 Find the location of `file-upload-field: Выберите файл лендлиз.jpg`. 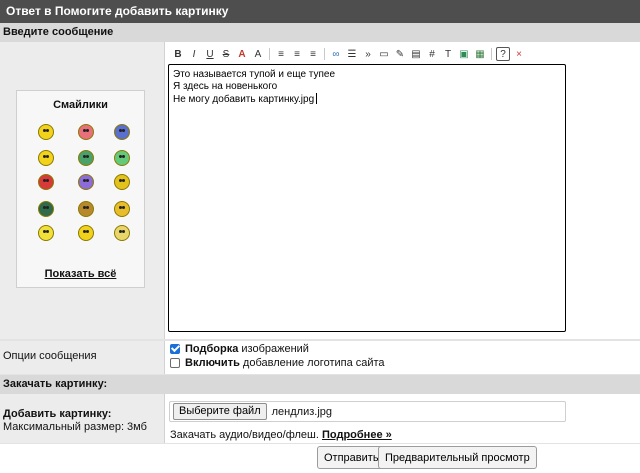

file-upload-field: Выберите файл лендлиз.jpg is located at coordinates (367, 411).